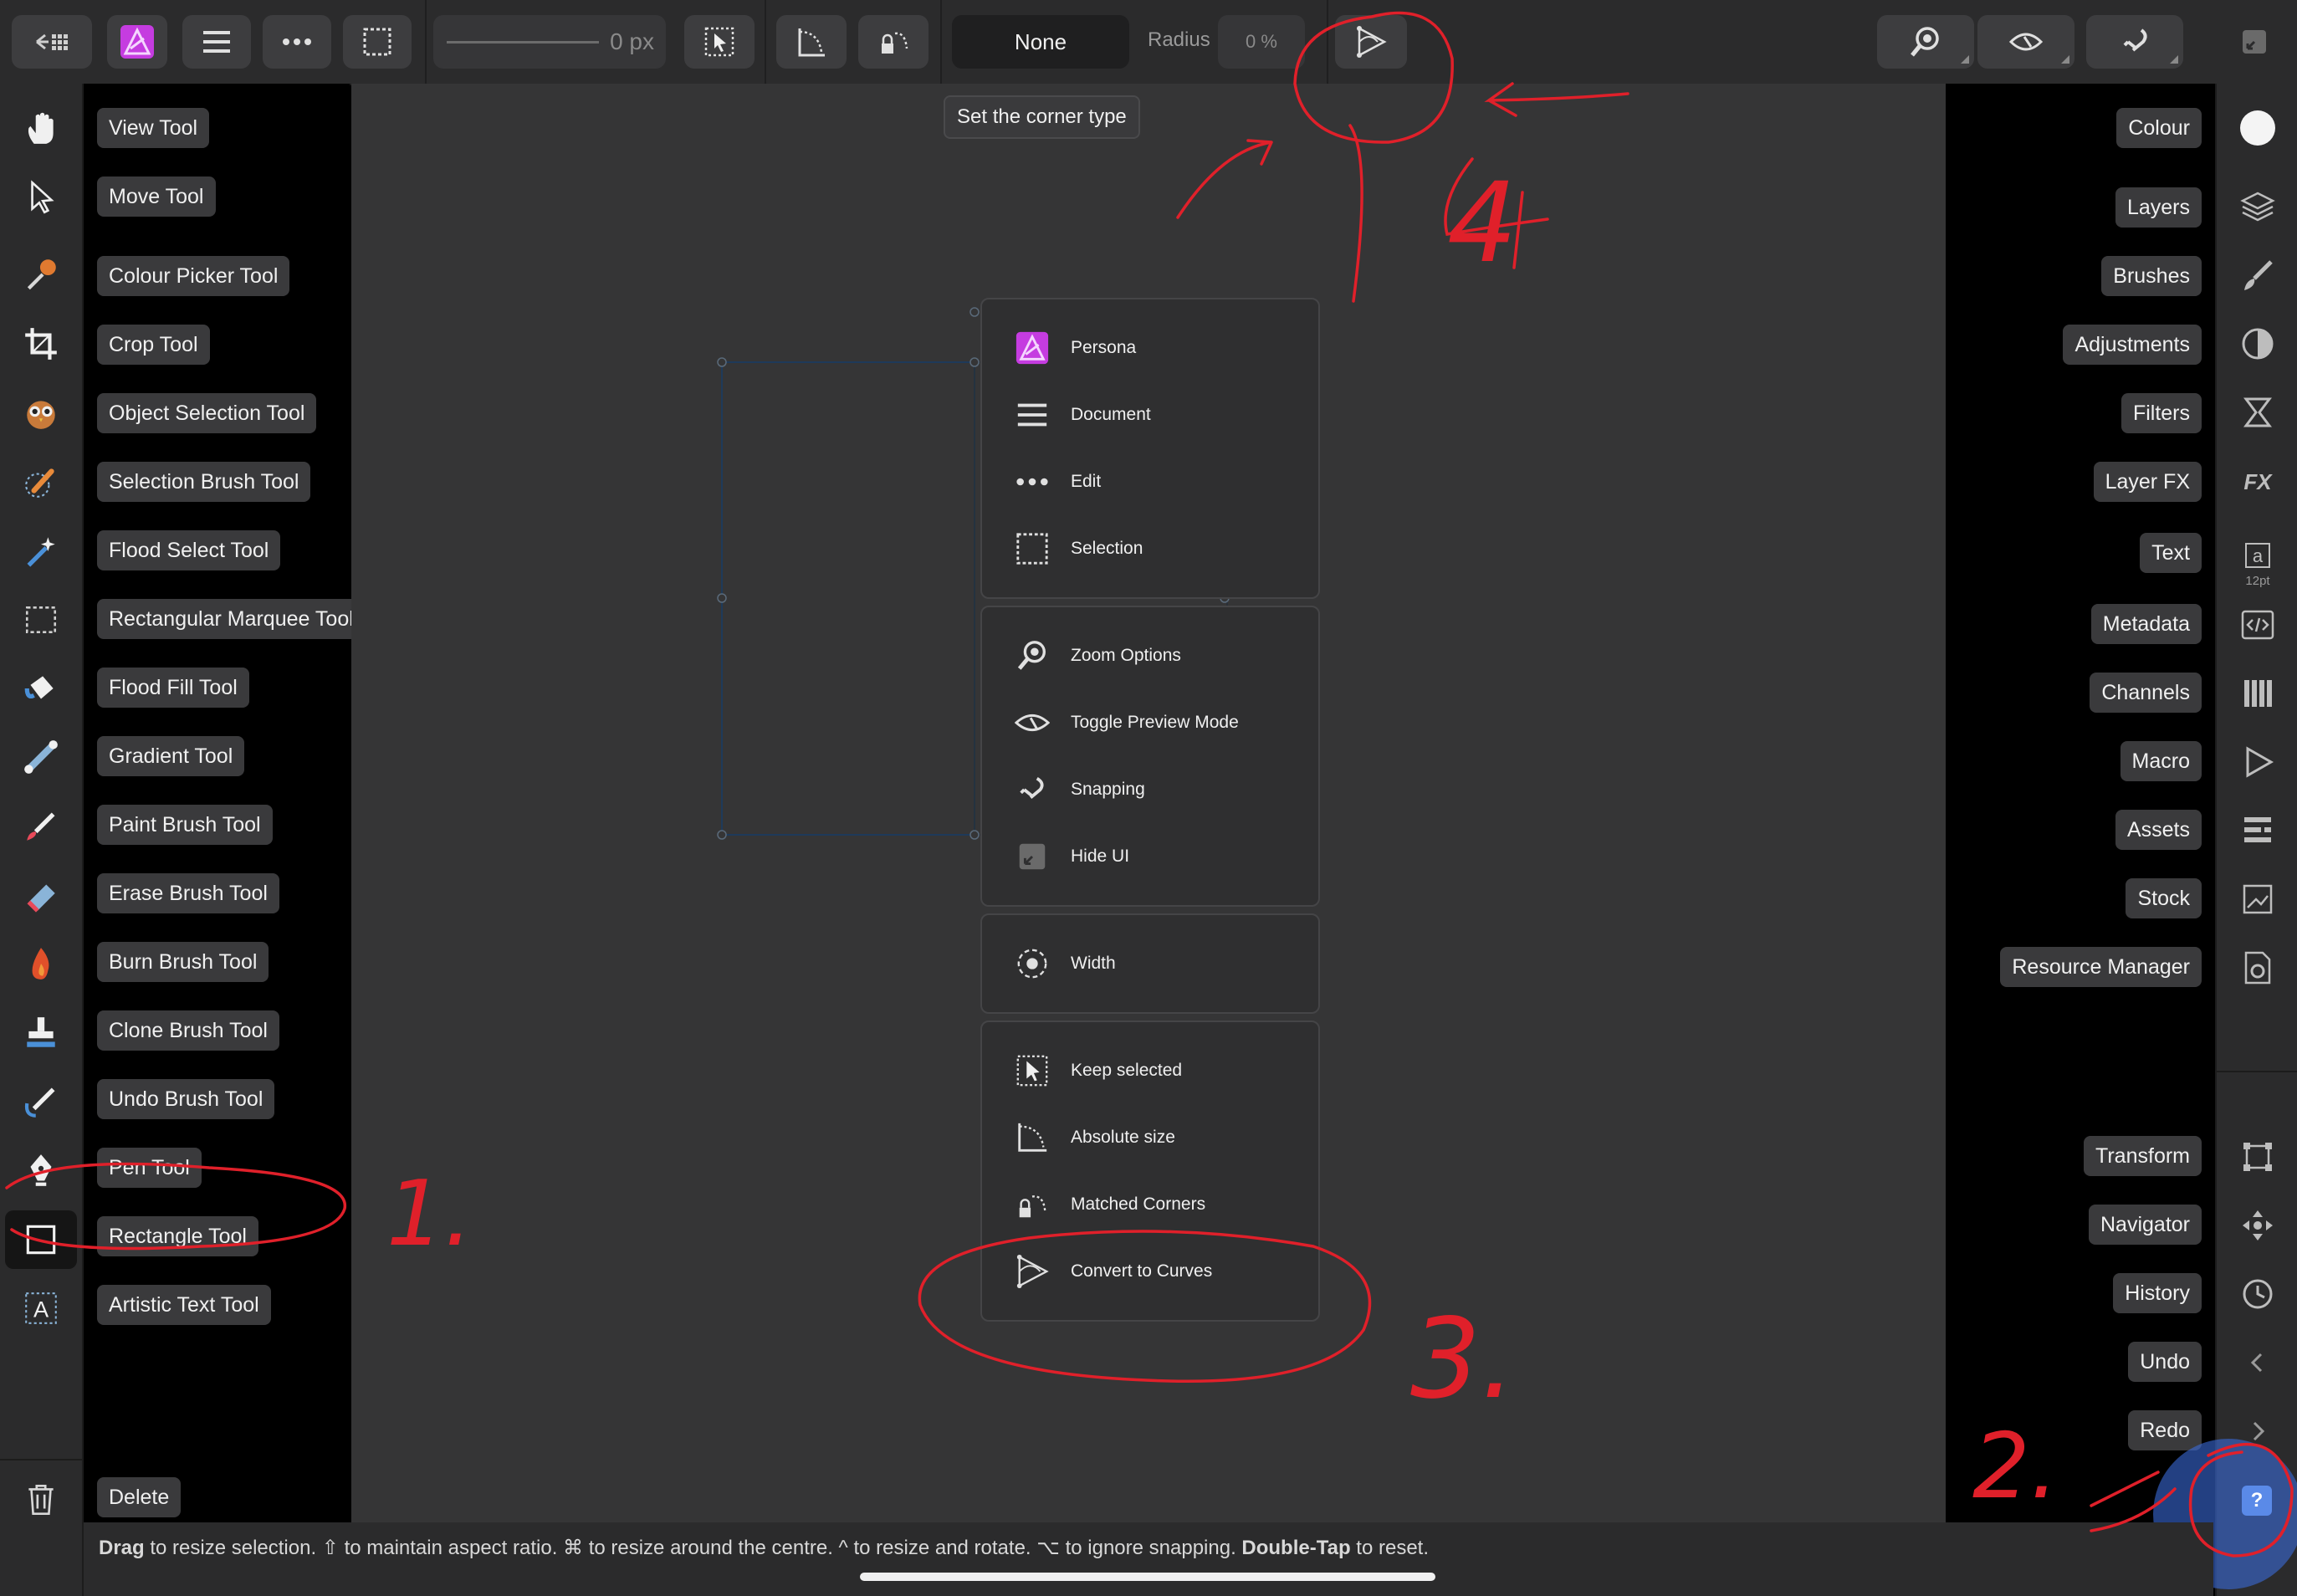 This screenshot has width=2297, height=1596. I want to click on assets-panel-button, so click(2257, 831).